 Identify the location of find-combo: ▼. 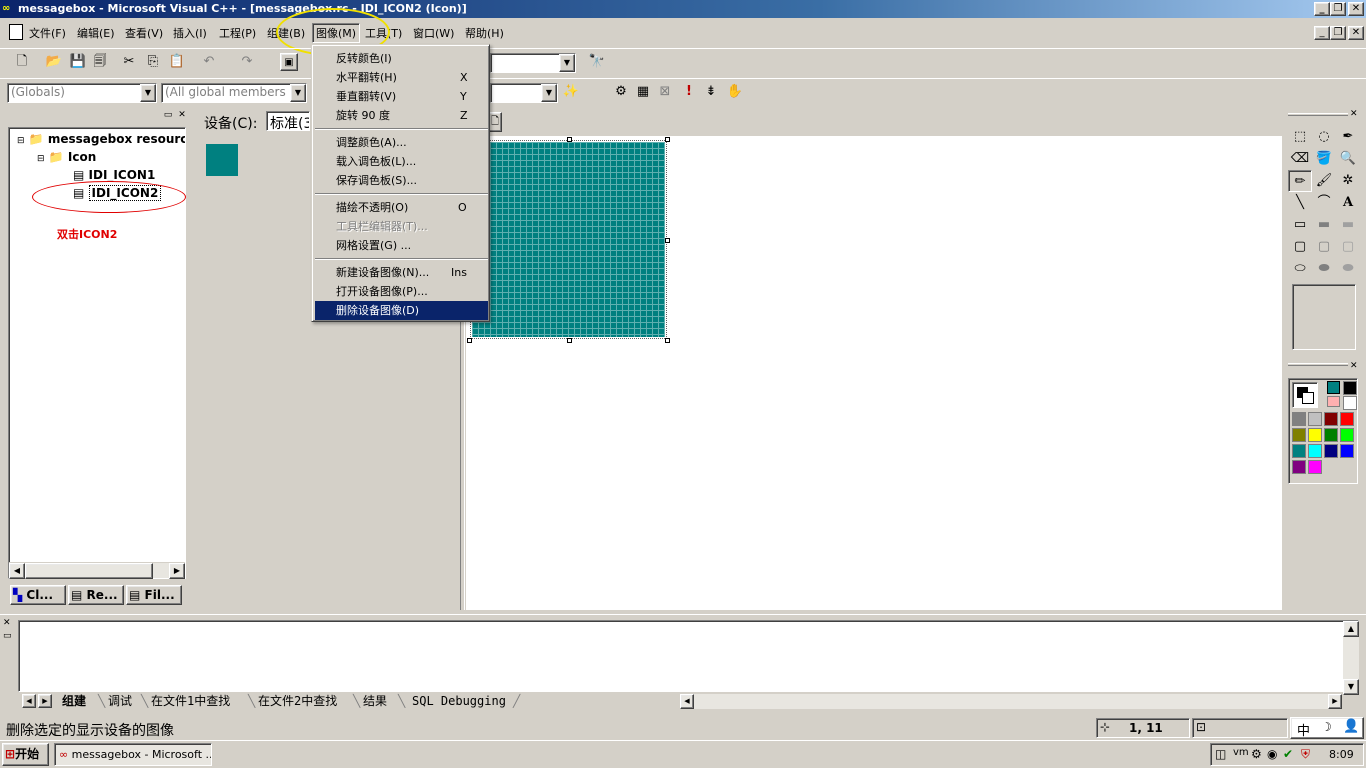
(533, 63).